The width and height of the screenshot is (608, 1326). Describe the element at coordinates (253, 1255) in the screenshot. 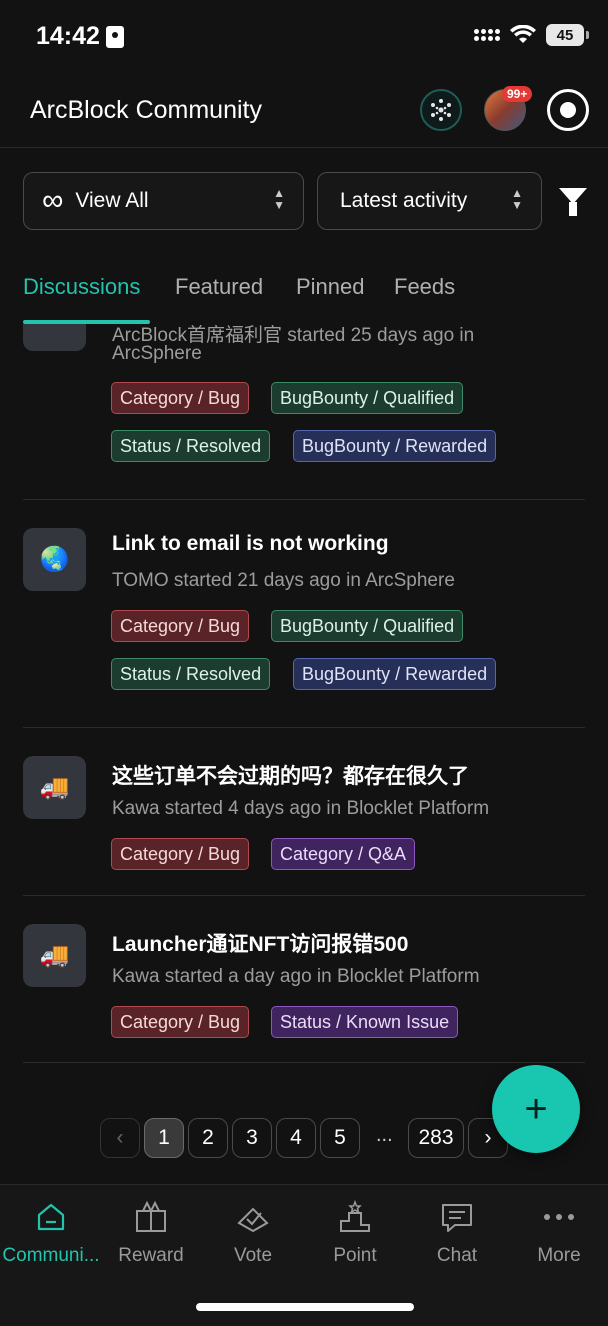

I see `nav-label: Vote` at that location.